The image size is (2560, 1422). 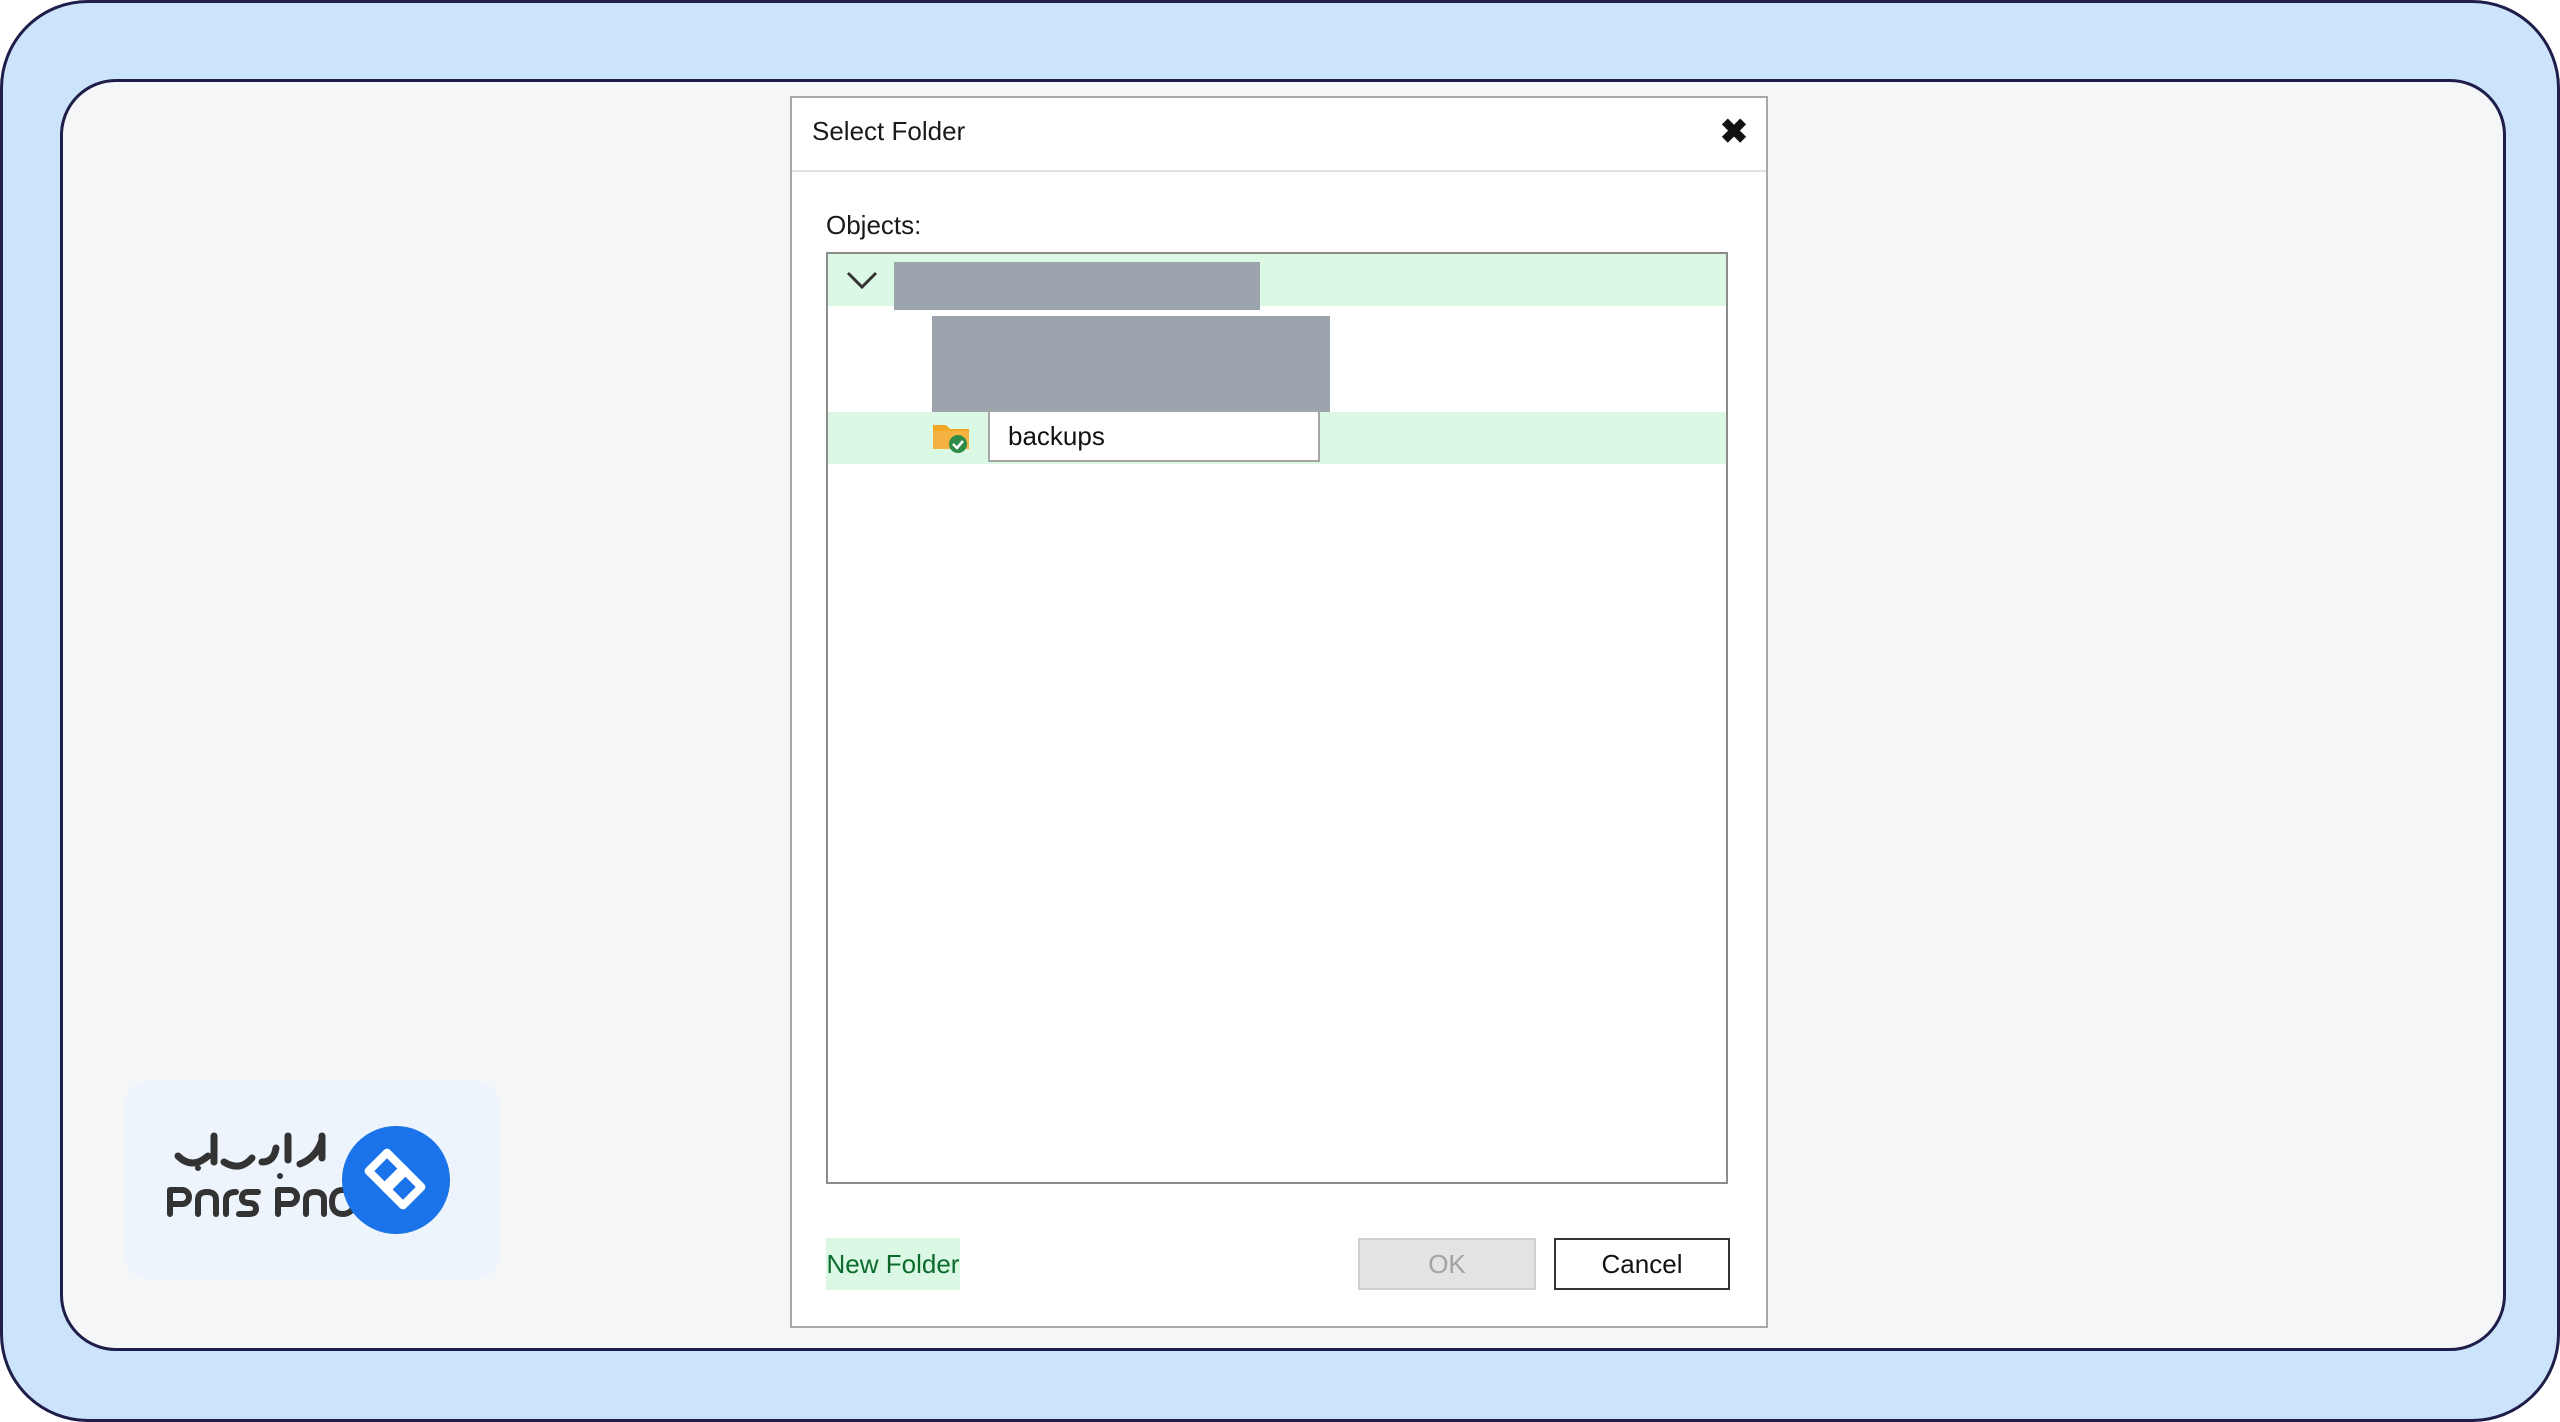 What do you see at coordinates (1131, 364) in the screenshot?
I see `redacted-child-item` at bounding box center [1131, 364].